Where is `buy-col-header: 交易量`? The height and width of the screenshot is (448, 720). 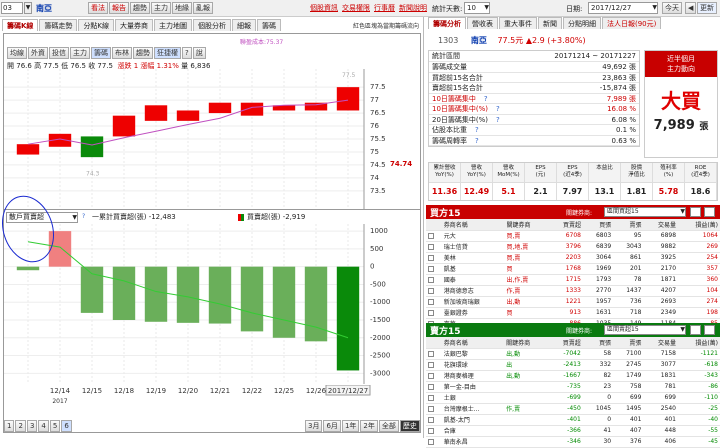 buy-col-header: 交易量 is located at coordinates (661, 225).